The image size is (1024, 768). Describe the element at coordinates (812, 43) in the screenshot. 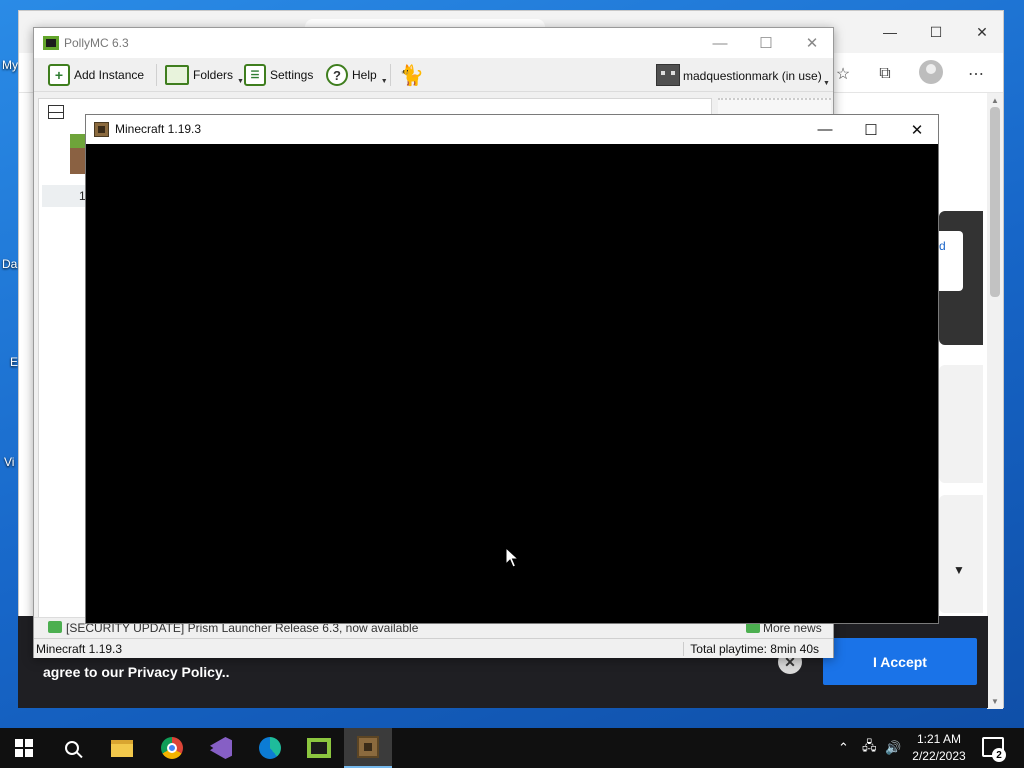

I see `pollymc-close-button: ✕` at that location.